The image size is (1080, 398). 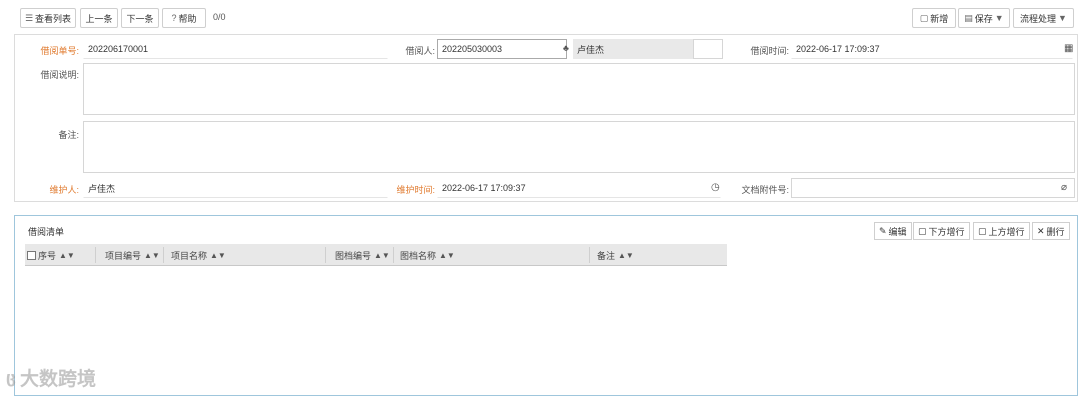 What do you see at coordinates (29, 17) in the screenshot?
I see `list-icon: ☰` at bounding box center [29, 17].